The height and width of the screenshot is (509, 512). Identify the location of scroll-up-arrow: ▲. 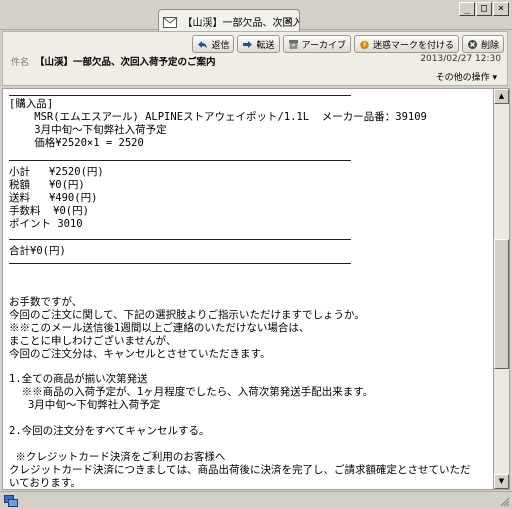
(501, 96).